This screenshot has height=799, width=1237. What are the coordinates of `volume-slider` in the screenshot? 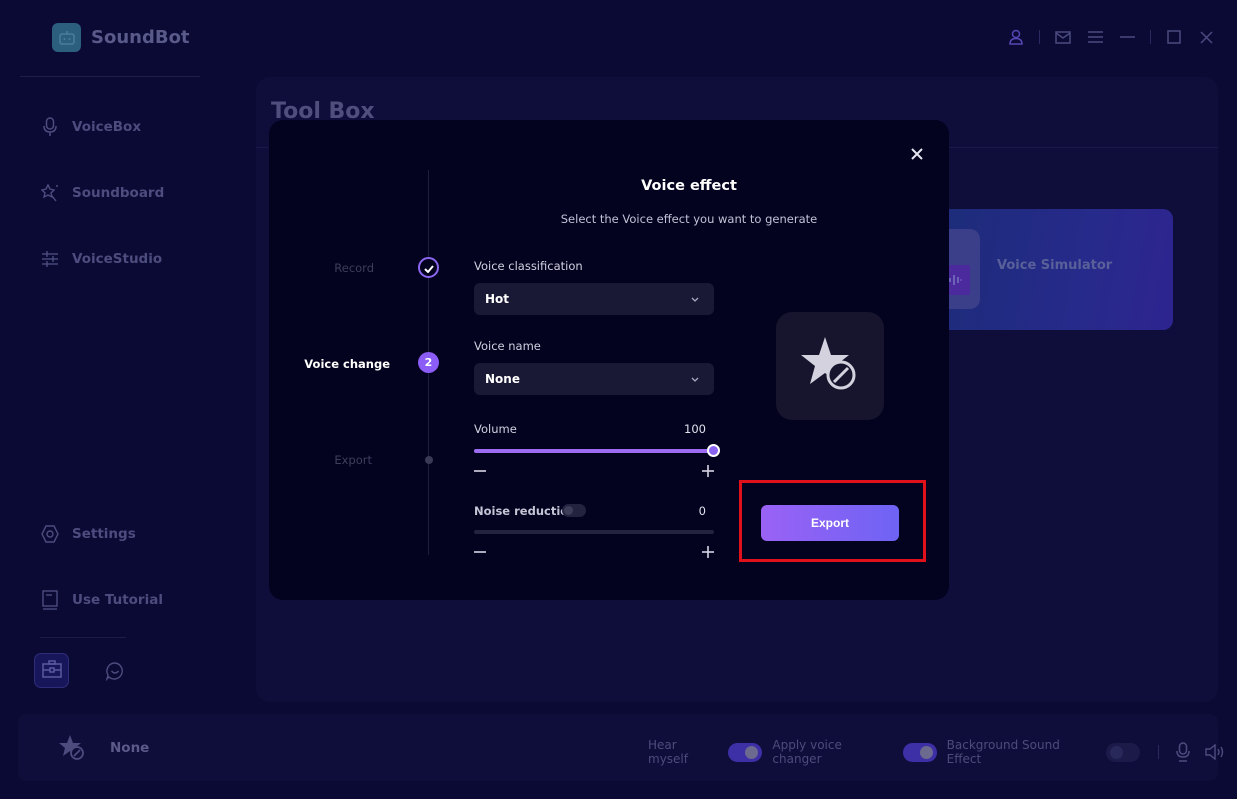 It's located at (597, 450).